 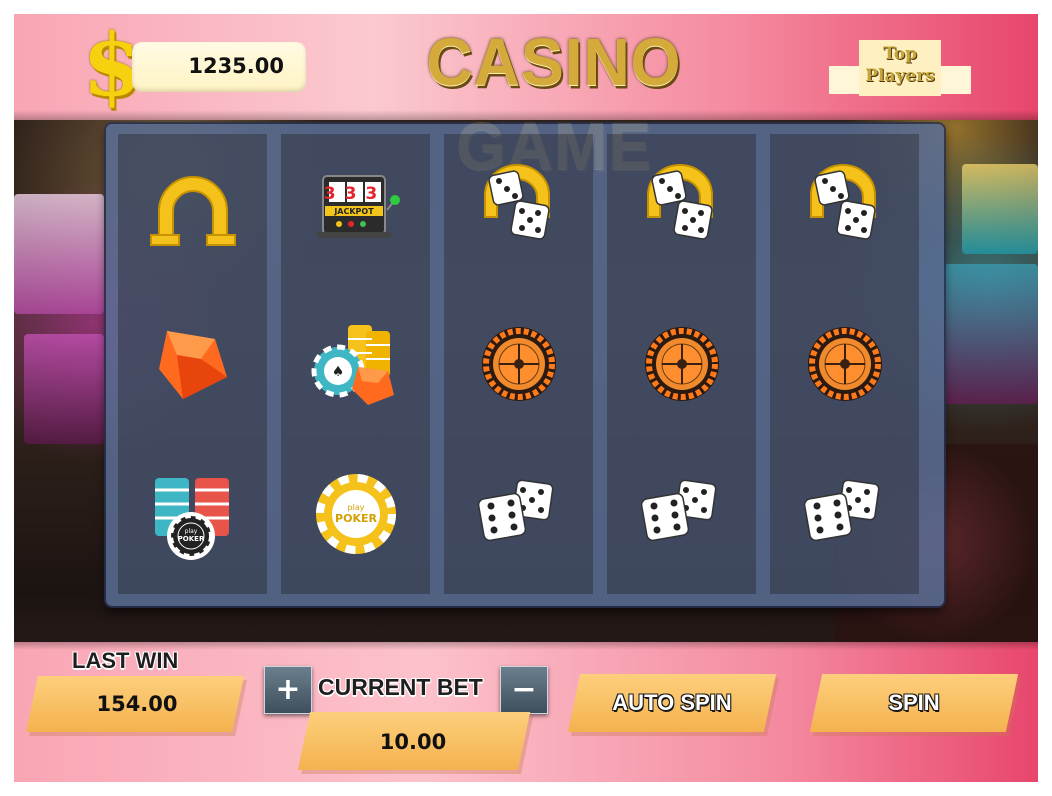 I want to click on auto-spin-button: AUTO SPIN, so click(x=671, y=705).